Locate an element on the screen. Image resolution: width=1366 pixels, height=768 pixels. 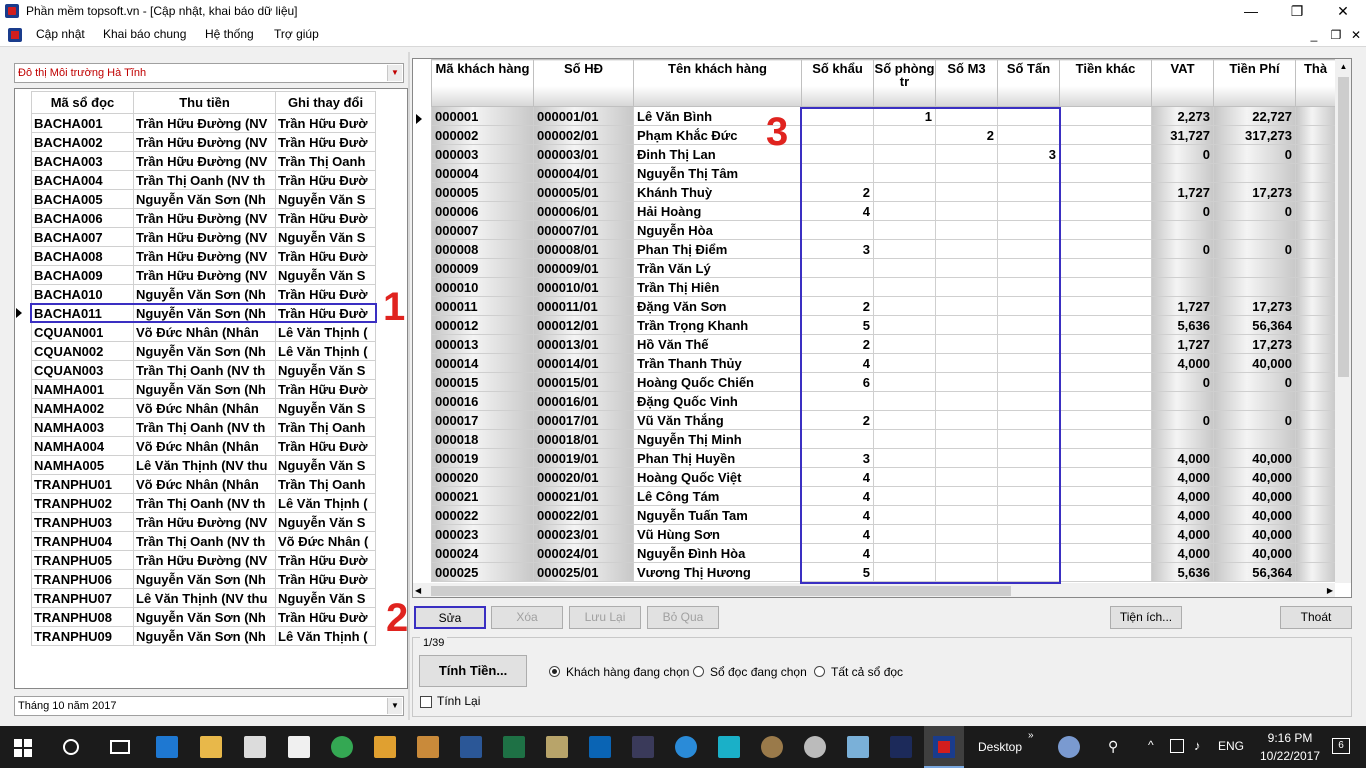
table-row: BACHA008 Trần Hữu Đường (NV Trần Hữu Đườ is located at coordinates (203, 256).